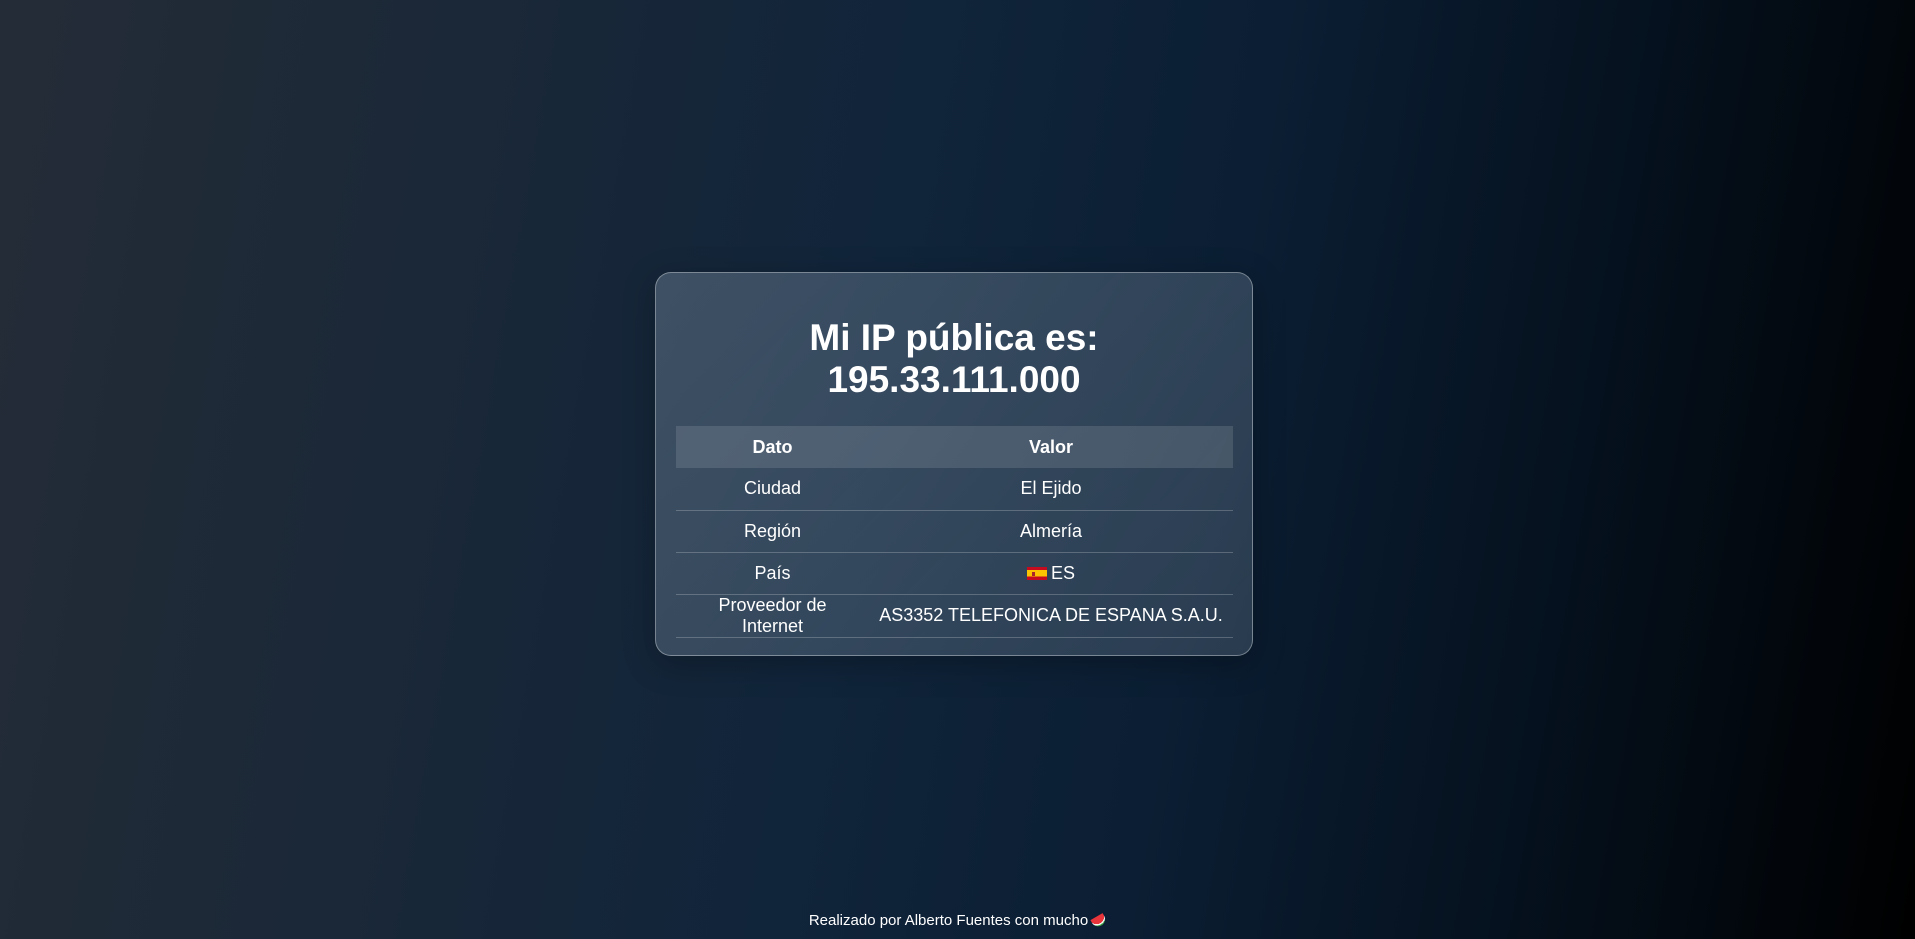  Describe the element at coordinates (772, 616) in the screenshot. I see `row-label-isp: Proveedor de Internet` at that location.